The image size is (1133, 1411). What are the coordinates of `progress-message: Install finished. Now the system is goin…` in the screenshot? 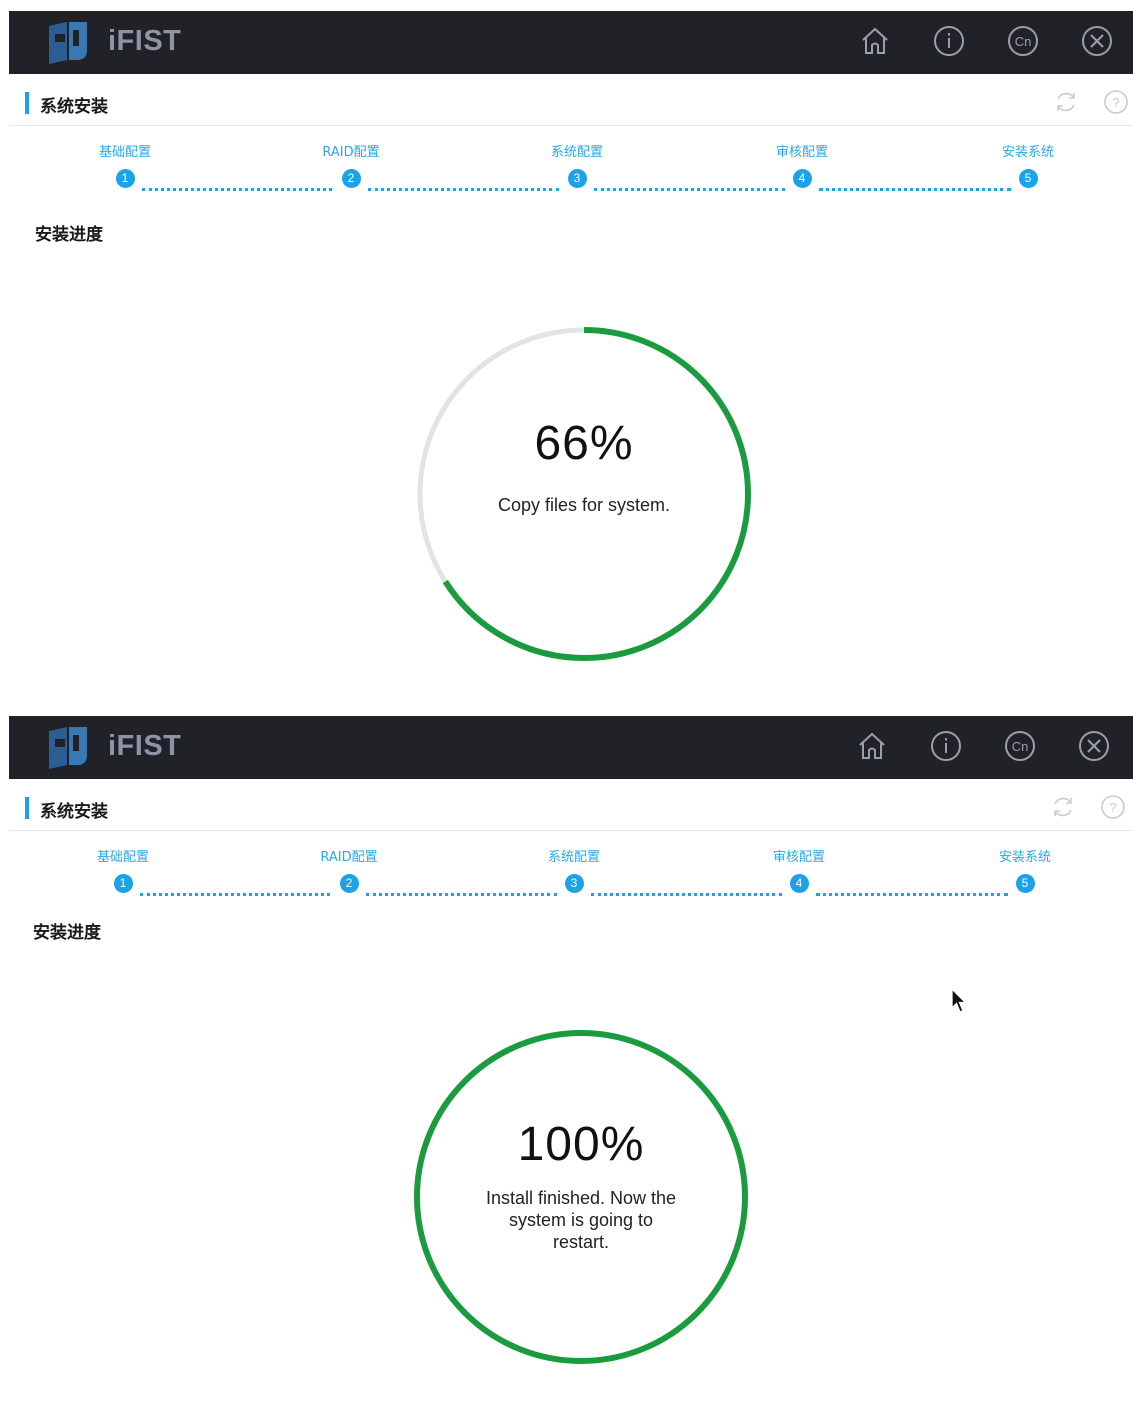 It's located at (581, 1220).